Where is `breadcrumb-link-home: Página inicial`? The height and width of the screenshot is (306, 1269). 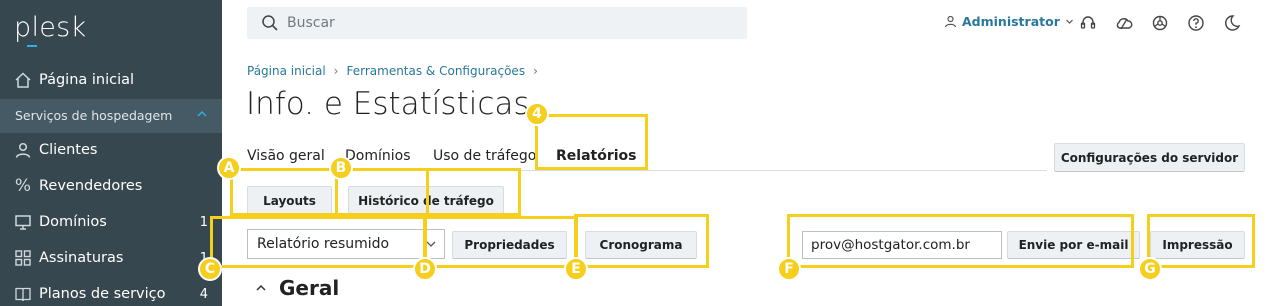 breadcrumb-link-home: Página inicial is located at coordinates (286, 71).